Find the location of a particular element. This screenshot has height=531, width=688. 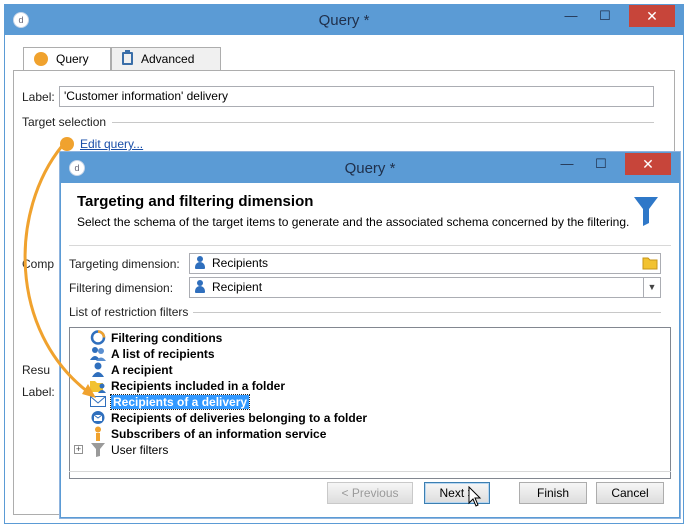

cancel-button: Cancel is located at coordinates (630, 493).